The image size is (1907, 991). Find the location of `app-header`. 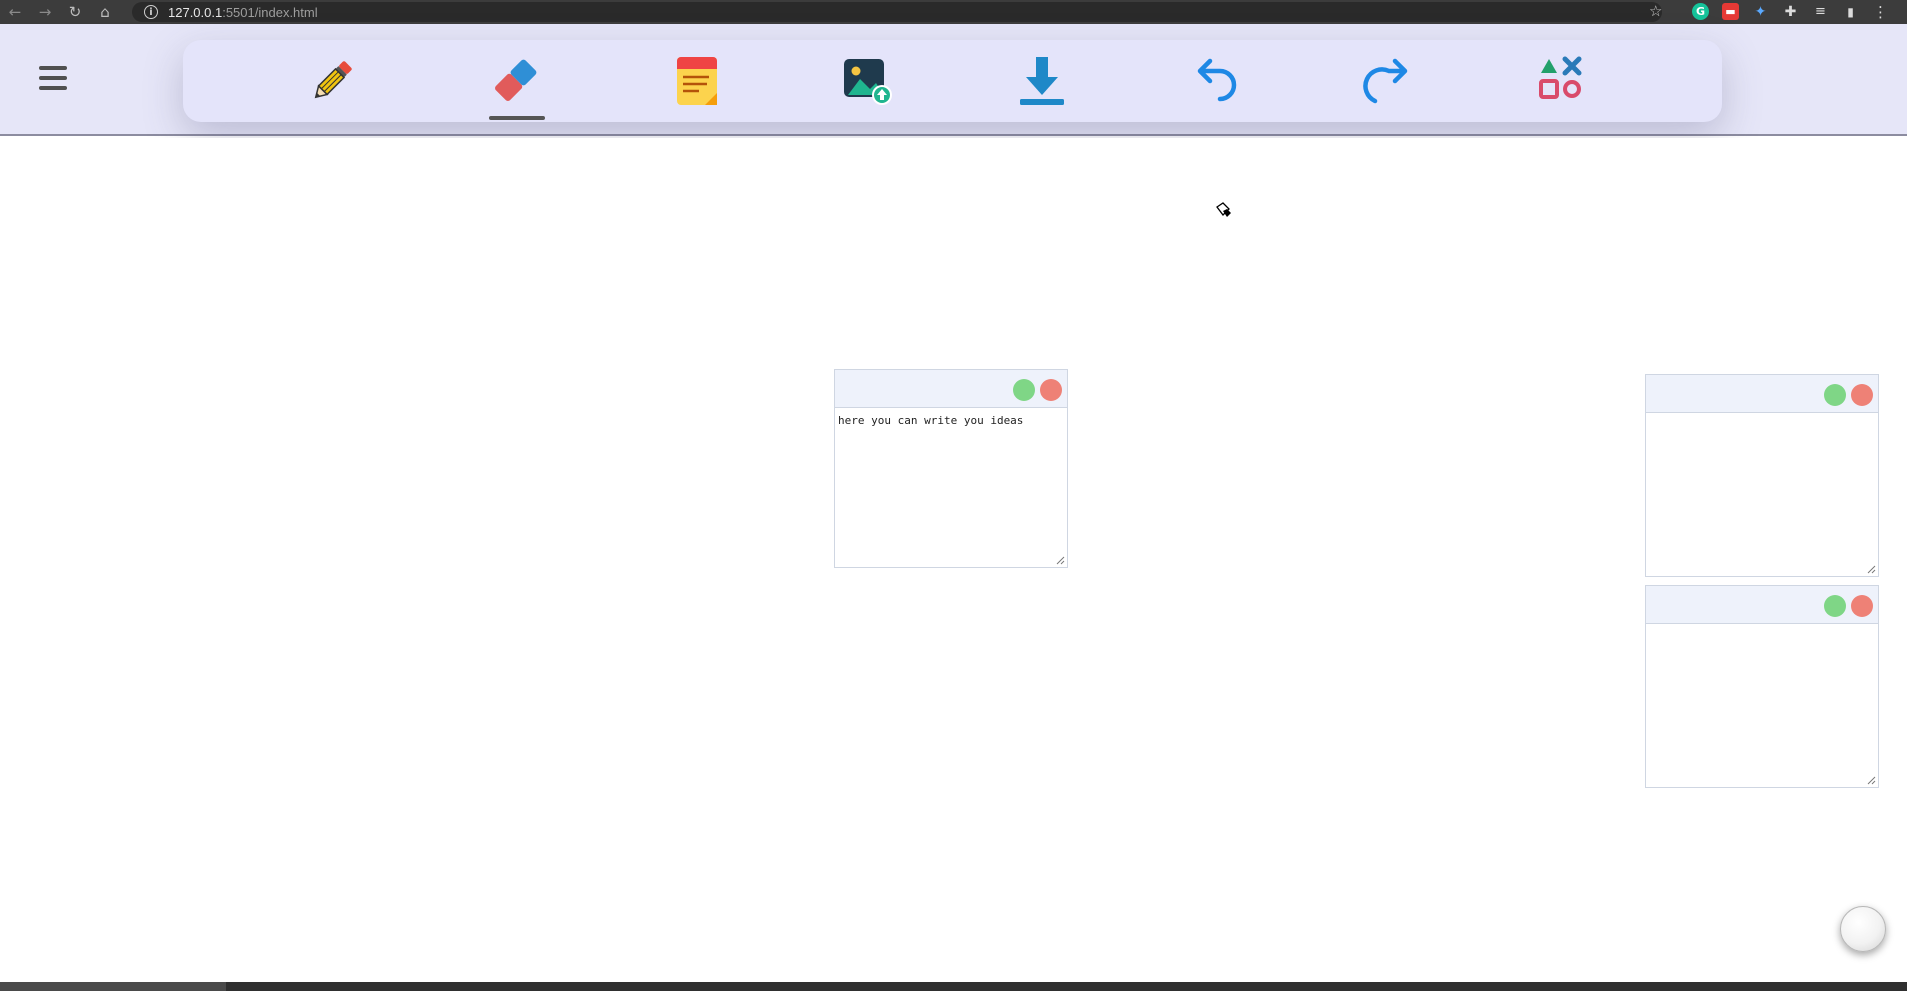

app-header is located at coordinates (953, 80).